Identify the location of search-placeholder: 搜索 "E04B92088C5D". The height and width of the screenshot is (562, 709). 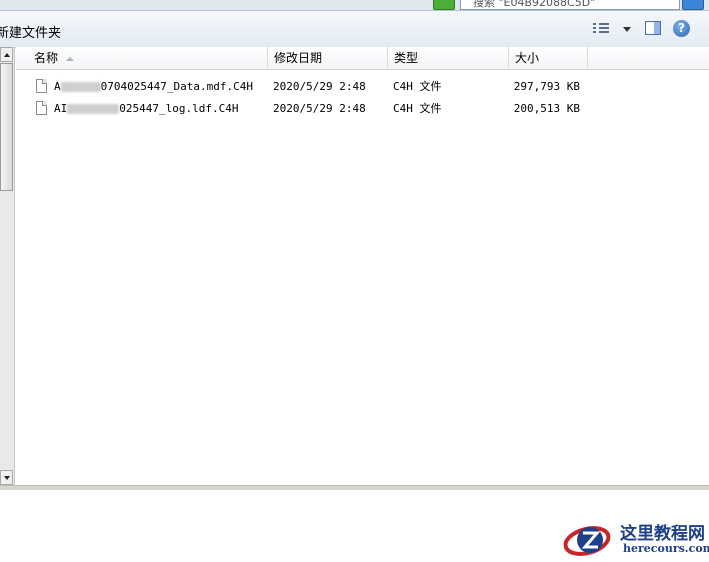
(534, 4).